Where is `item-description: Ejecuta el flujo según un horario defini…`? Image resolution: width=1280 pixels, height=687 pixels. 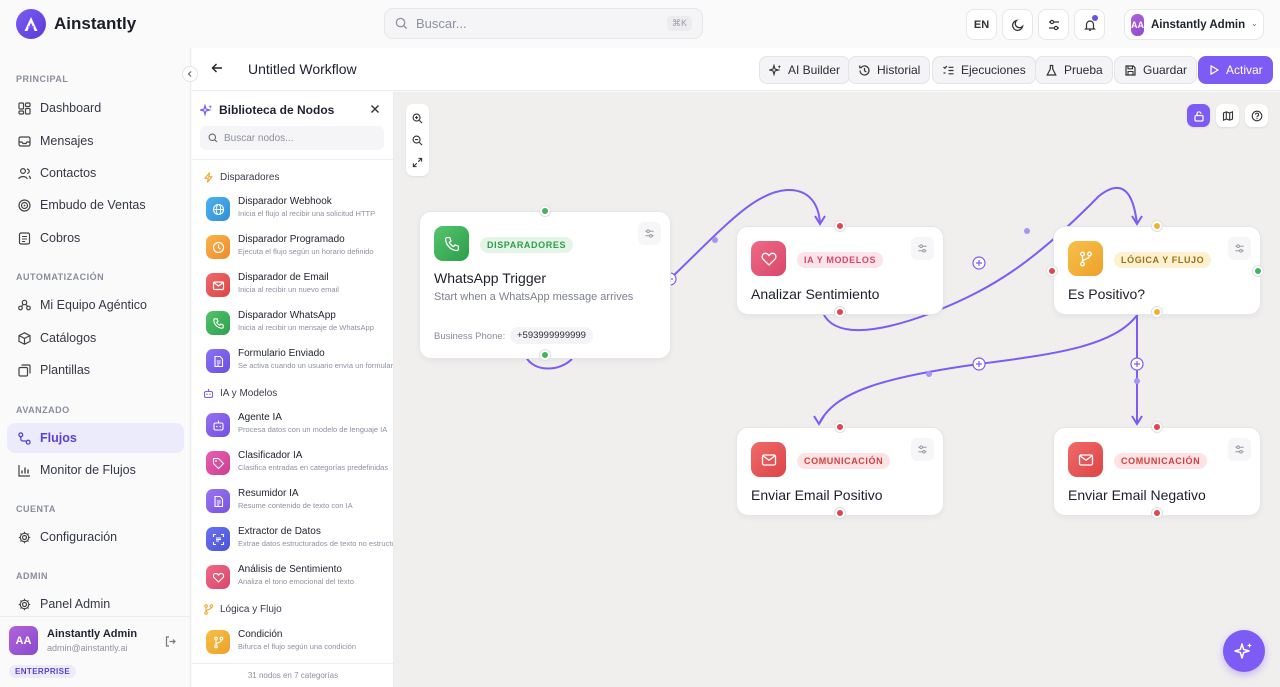 item-description: Ejecuta el flujo según un horario defini… is located at coordinates (306, 251).